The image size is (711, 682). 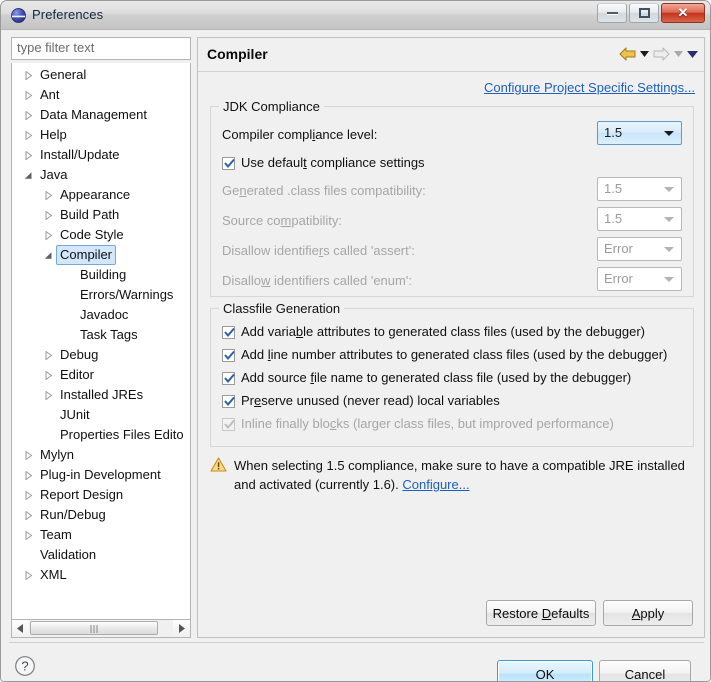 I want to click on sidebar-item-plug-in-development: Plug-in Development, so click(x=101, y=475).